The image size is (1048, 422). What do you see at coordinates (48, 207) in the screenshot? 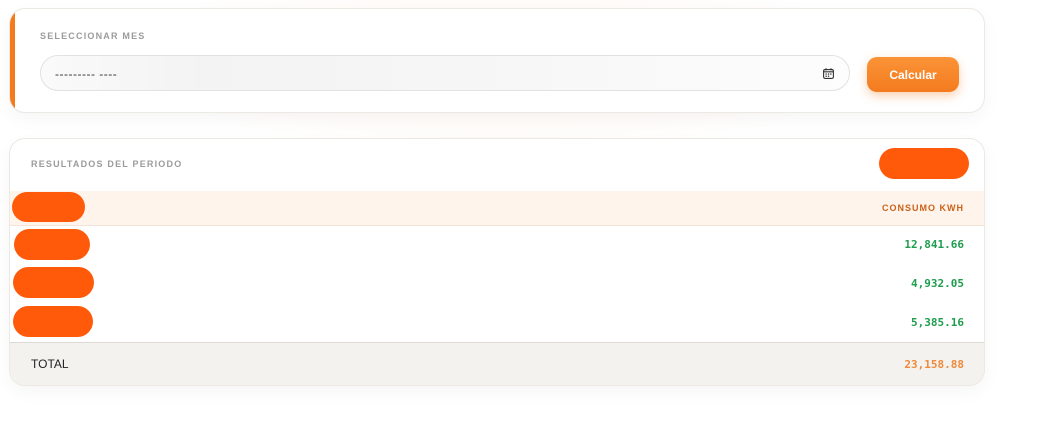
I see `redacted-column-header` at bounding box center [48, 207].